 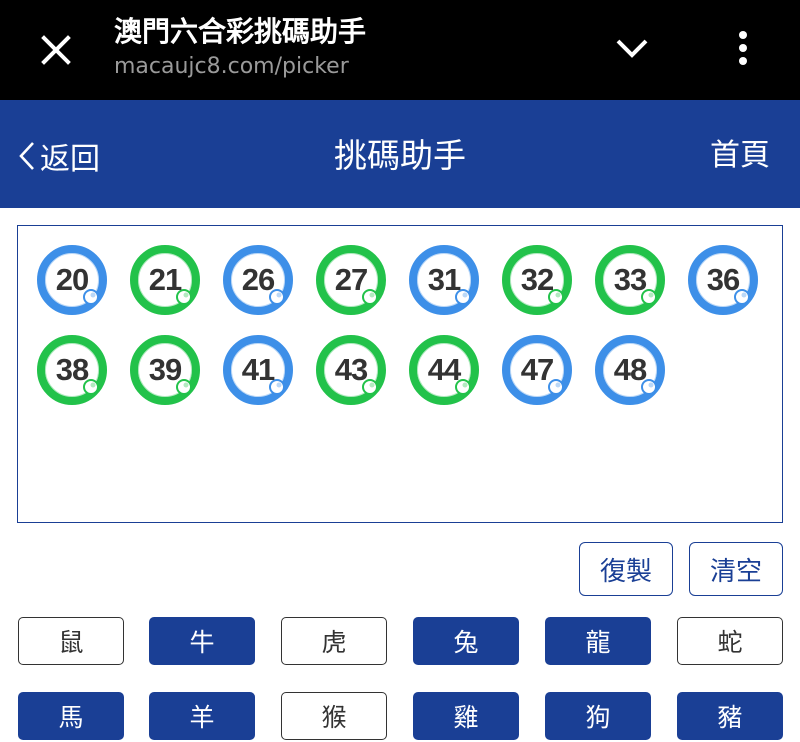 I want to click on copy-button: 復製, so click(x=626, y=569).